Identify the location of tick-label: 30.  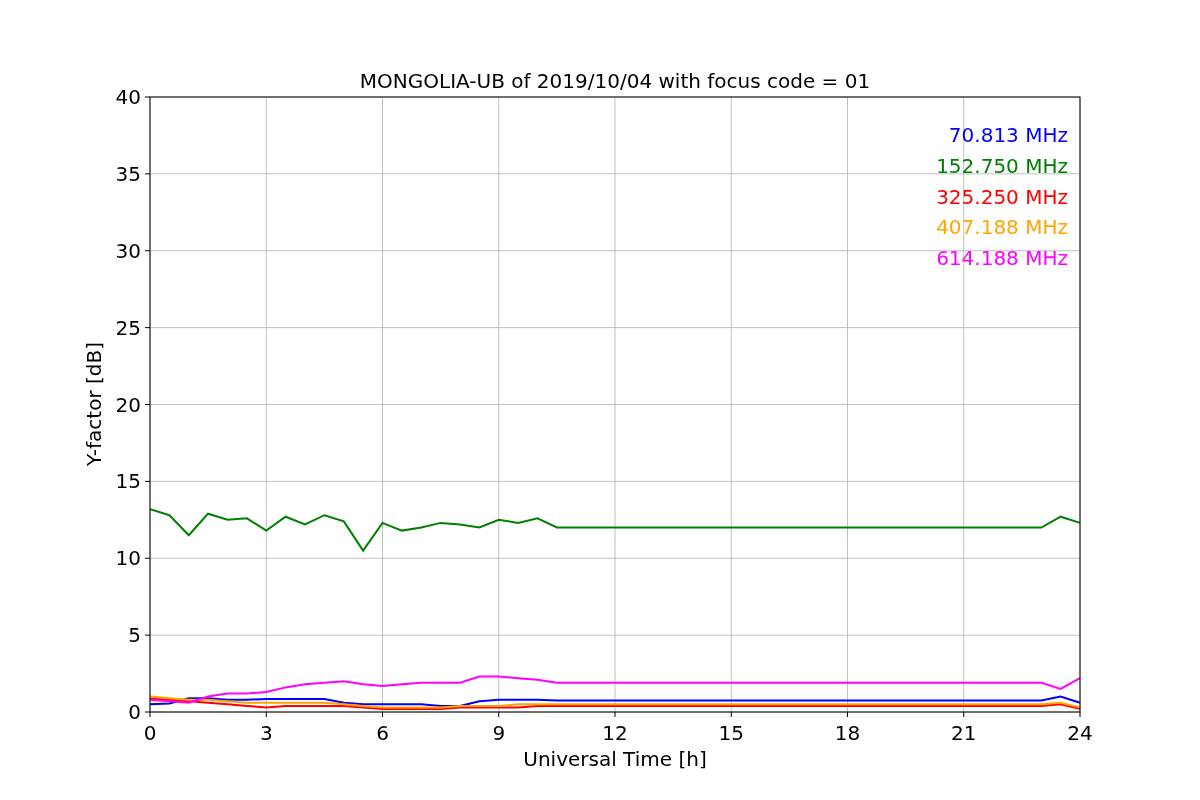
(128, 250).